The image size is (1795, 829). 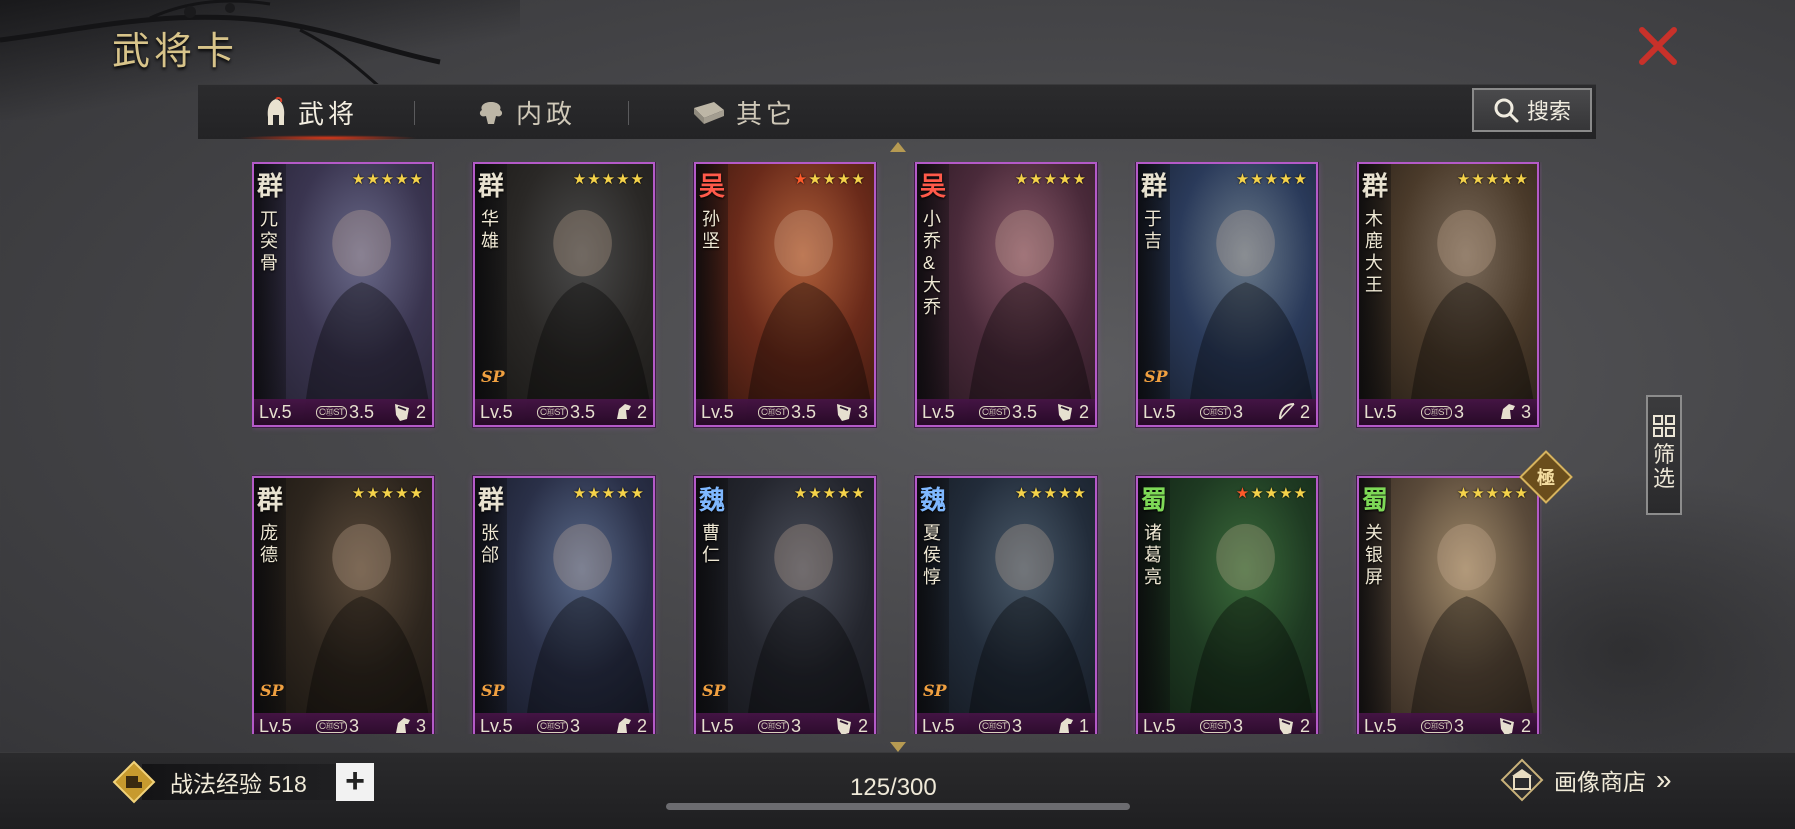 I want to click on portrait-shop-button: 画像商店 », so click(x=1586, y=780).